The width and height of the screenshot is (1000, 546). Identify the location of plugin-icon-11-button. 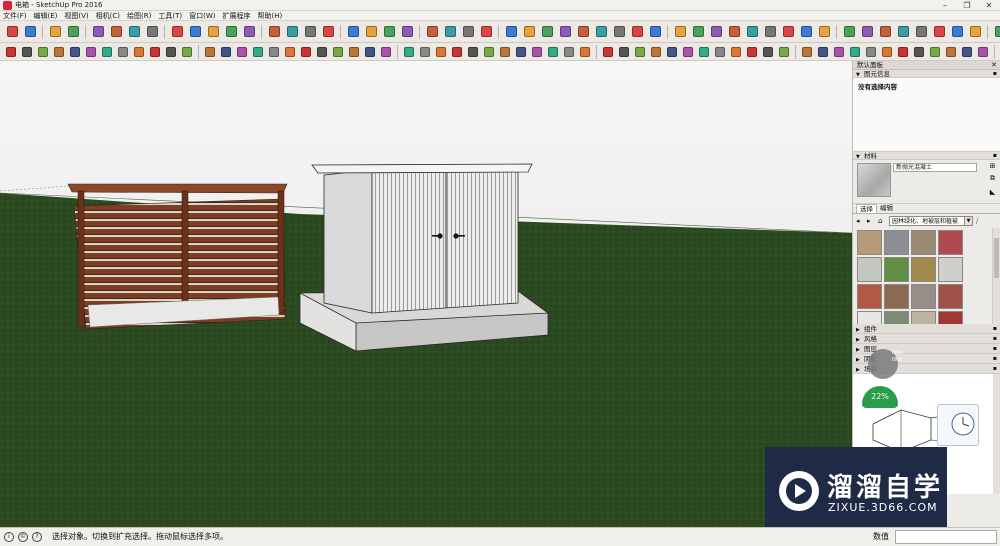
(698, 32).